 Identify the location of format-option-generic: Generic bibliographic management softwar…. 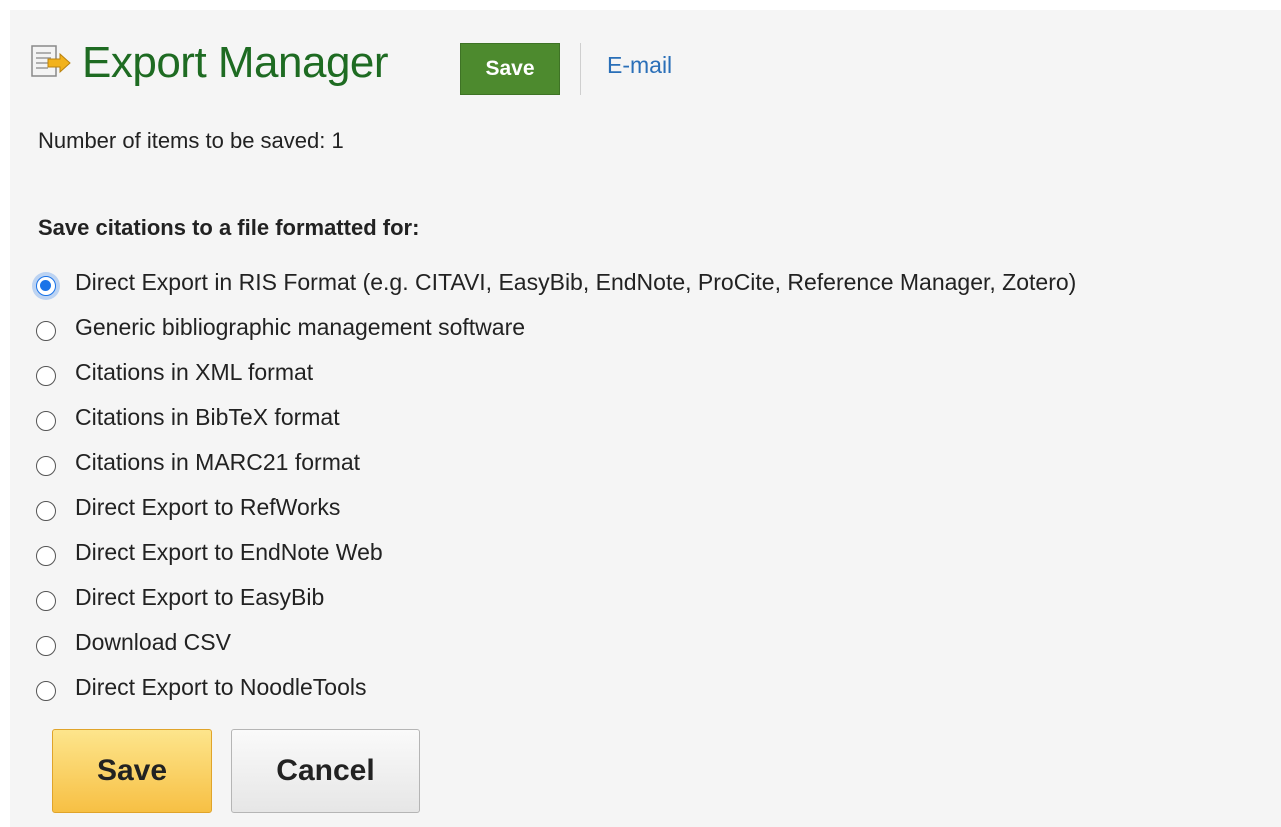
(556, 327).